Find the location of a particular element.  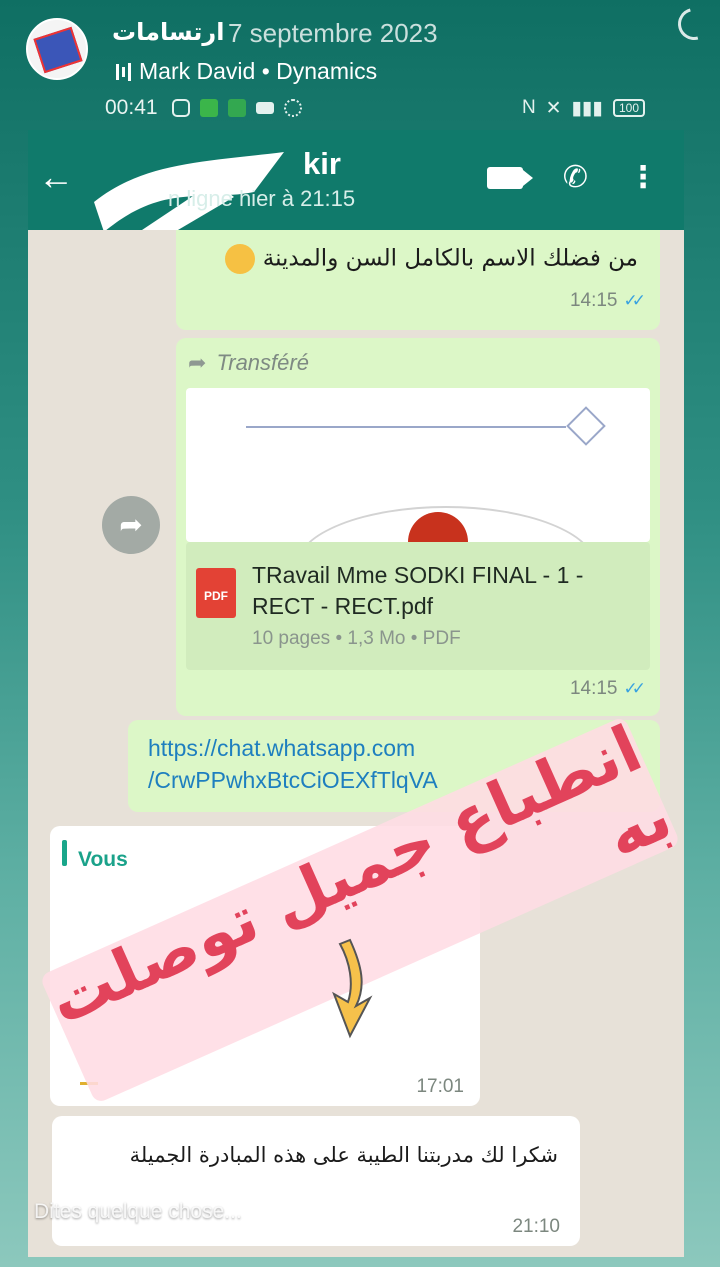

more-options-icon: ⋮ is located at coordinates (643, 177).